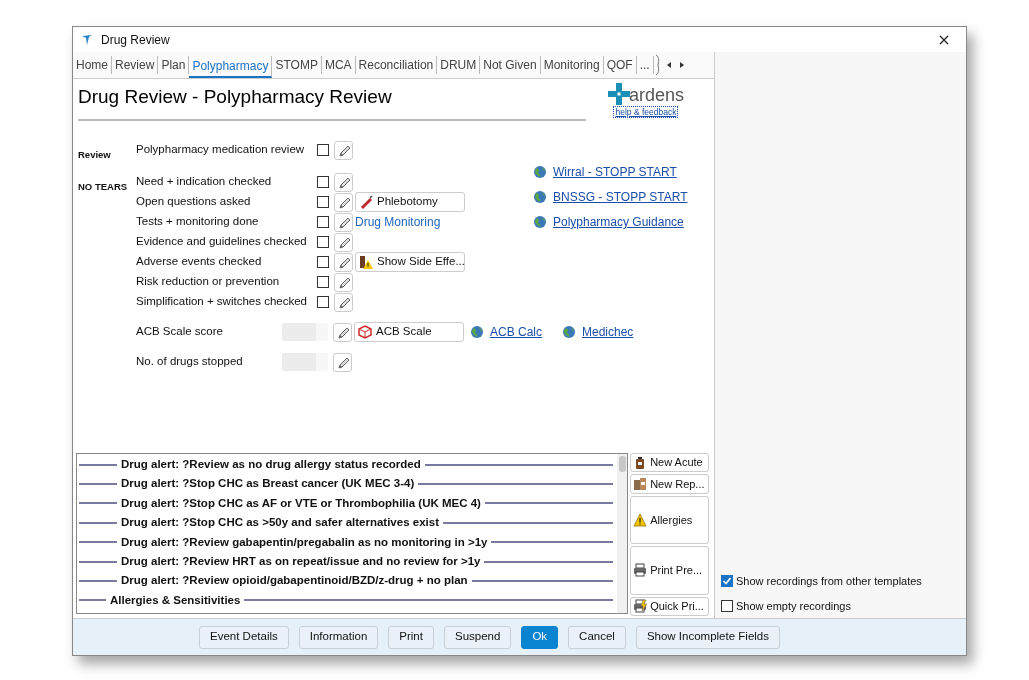 The height and width of the screenshot is (680, 1029). I want to click on action-button: Phlebotomy, so click(410, 202).